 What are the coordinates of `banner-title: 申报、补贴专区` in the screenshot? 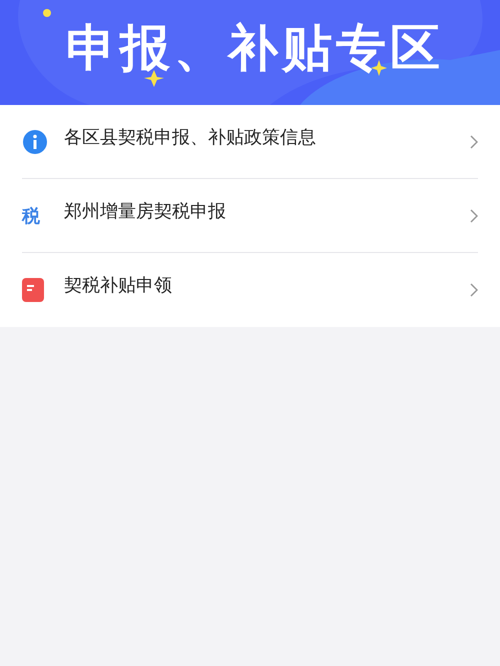 It's located at (255, 48).